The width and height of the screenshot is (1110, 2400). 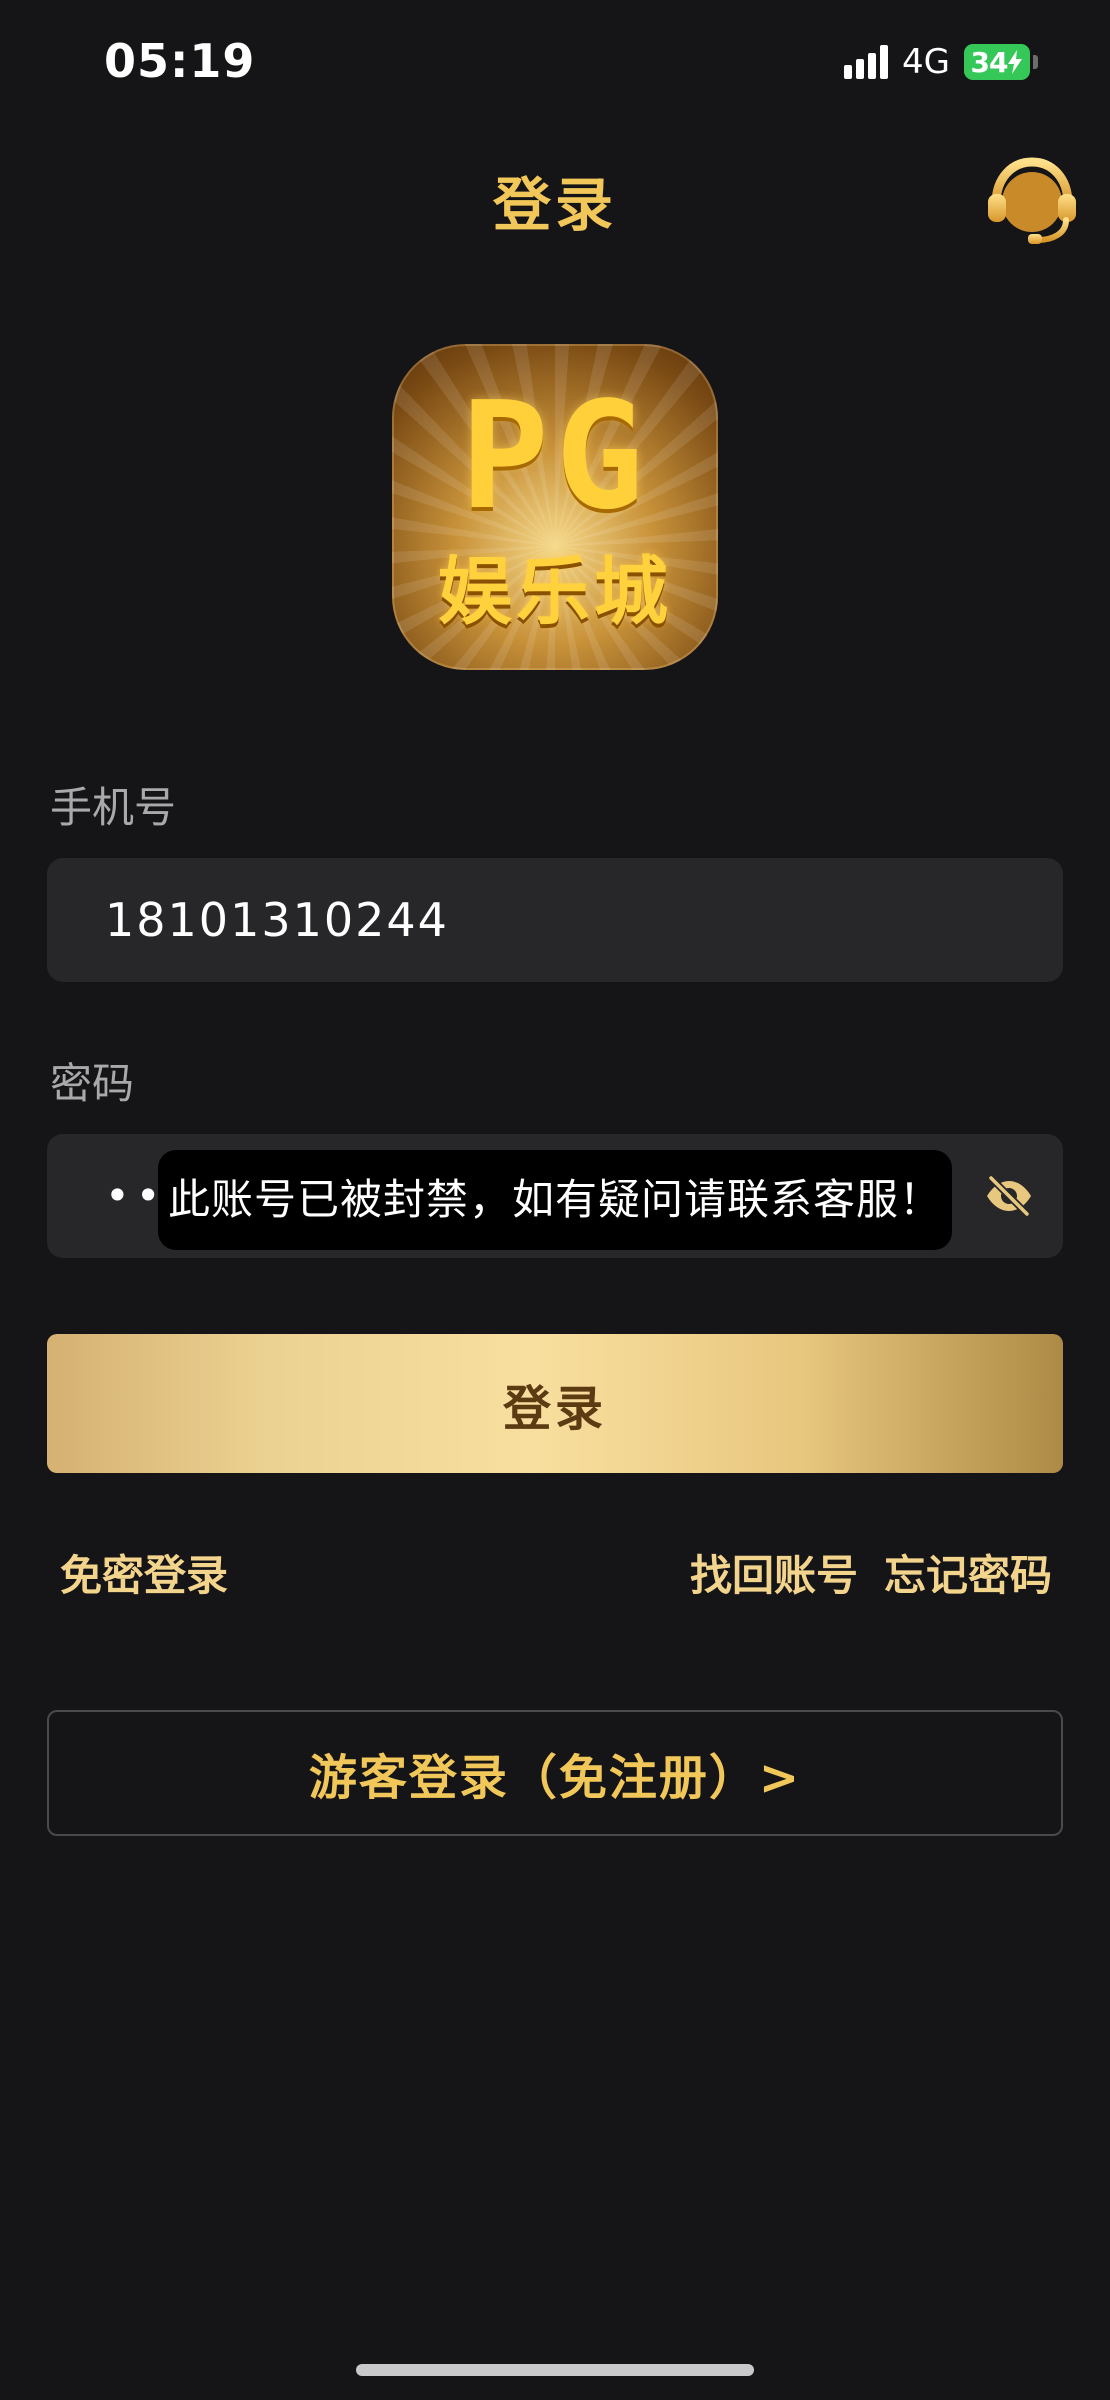 What do you see at coordinates (555, 1403) in the screenshot?
I see `login-button: 登录` at bounding box center [555, 1403].